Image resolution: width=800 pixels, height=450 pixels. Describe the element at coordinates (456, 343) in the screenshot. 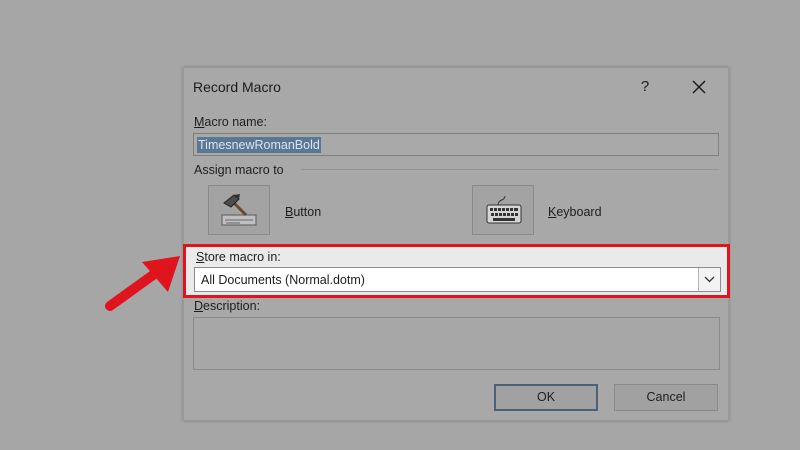

I see `description-input` at that location.